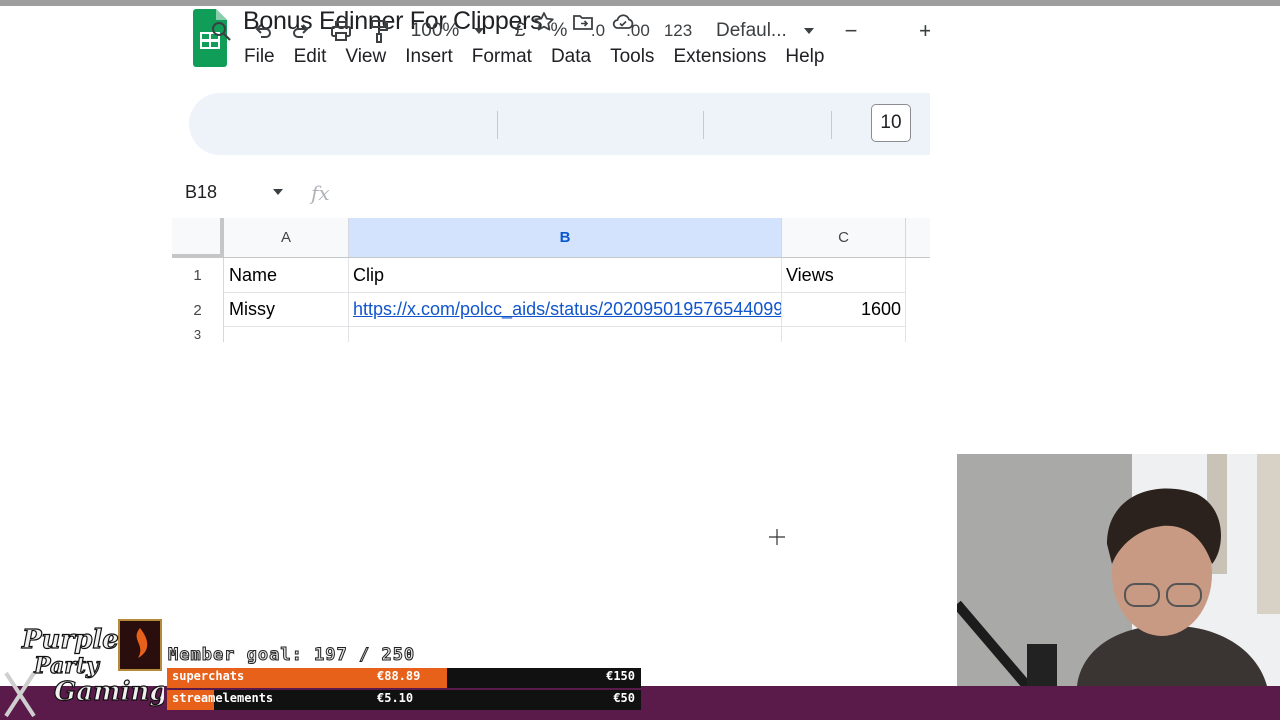  I want to click on svg-text: Gaming, so click(109, 692).